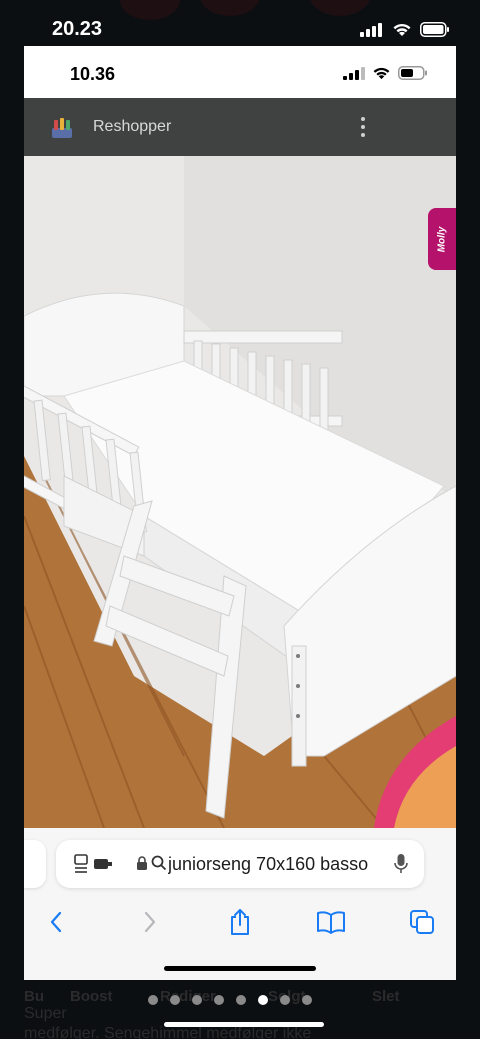 The width and height of the screenshot is (480, 1039). I want to click on browser-nav-row, so click(240, 922).